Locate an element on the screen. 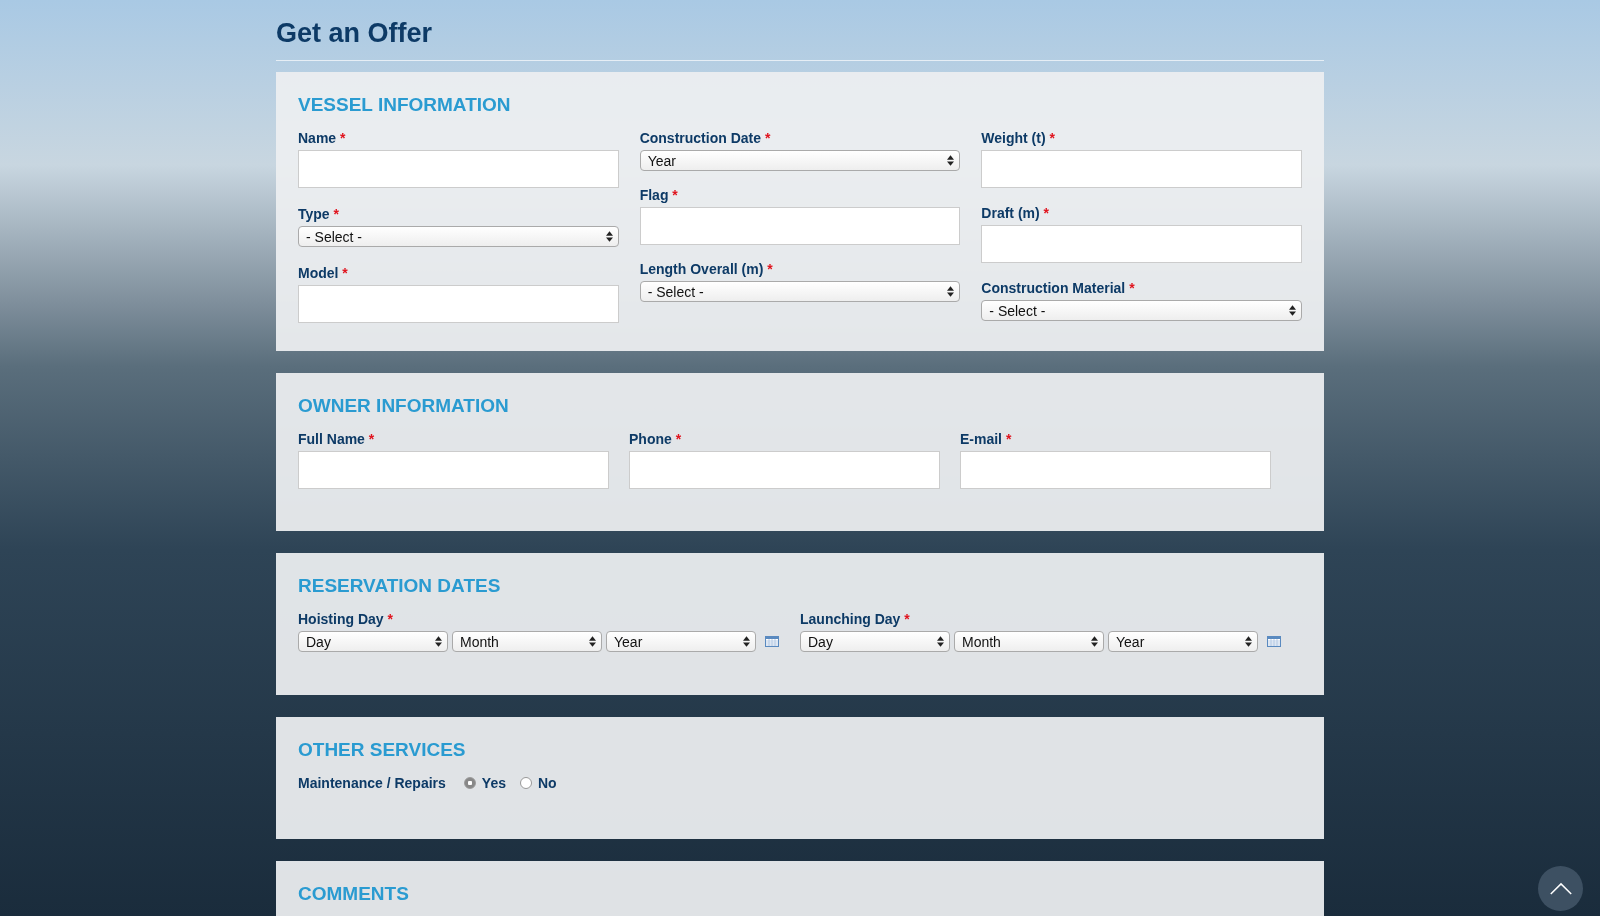 This screenshot has width=1600, height=916. field-label: Weight (t) * is located at coordinates (1018, 138).